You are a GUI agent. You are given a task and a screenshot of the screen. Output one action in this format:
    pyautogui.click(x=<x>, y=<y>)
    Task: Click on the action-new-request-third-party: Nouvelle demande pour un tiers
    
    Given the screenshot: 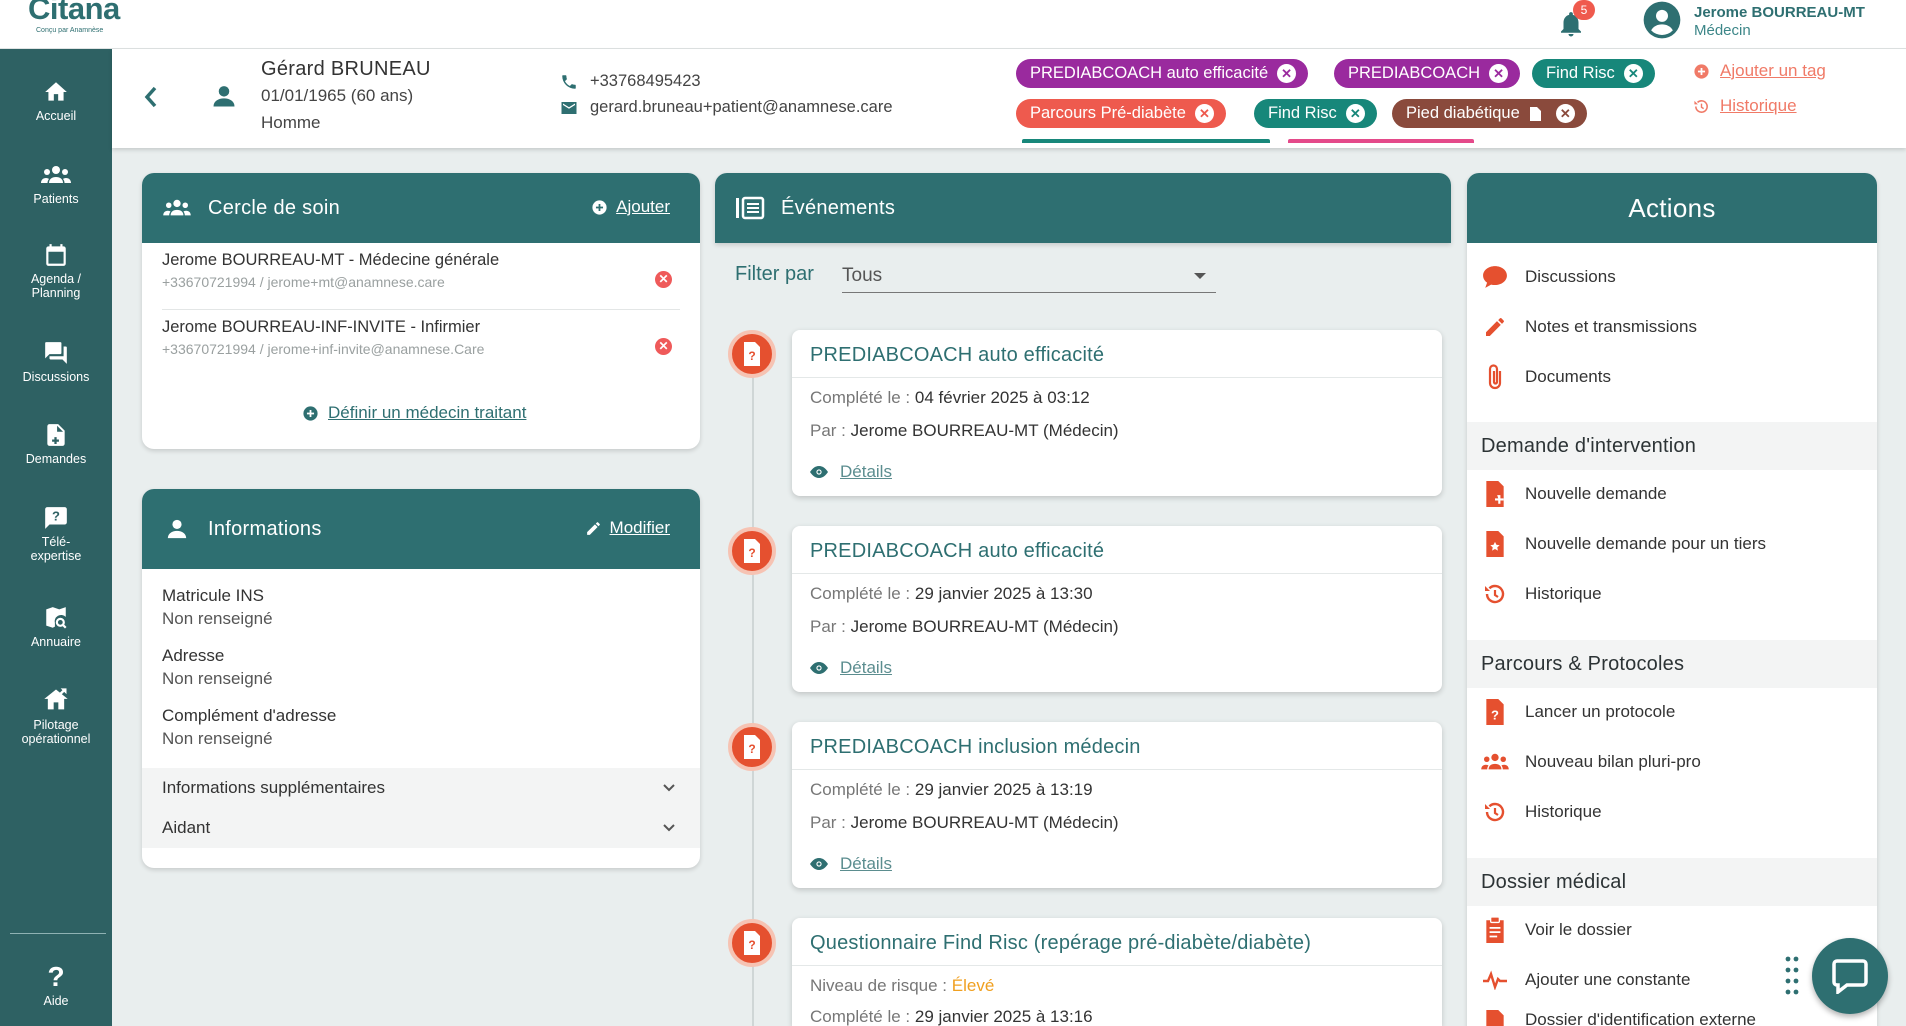 What is the action you would take?
    pyautogui.click(x=1672, y=544)
    